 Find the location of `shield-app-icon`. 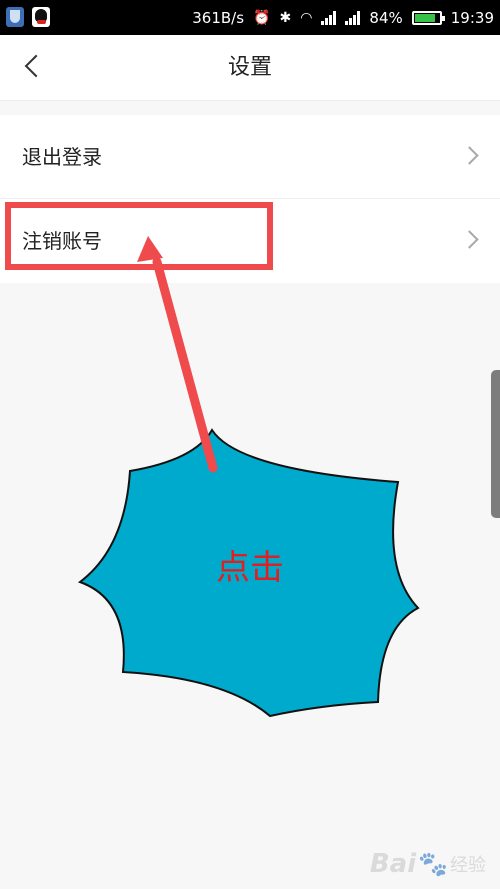

shield-app-icon is located at coordinates (15, 17).